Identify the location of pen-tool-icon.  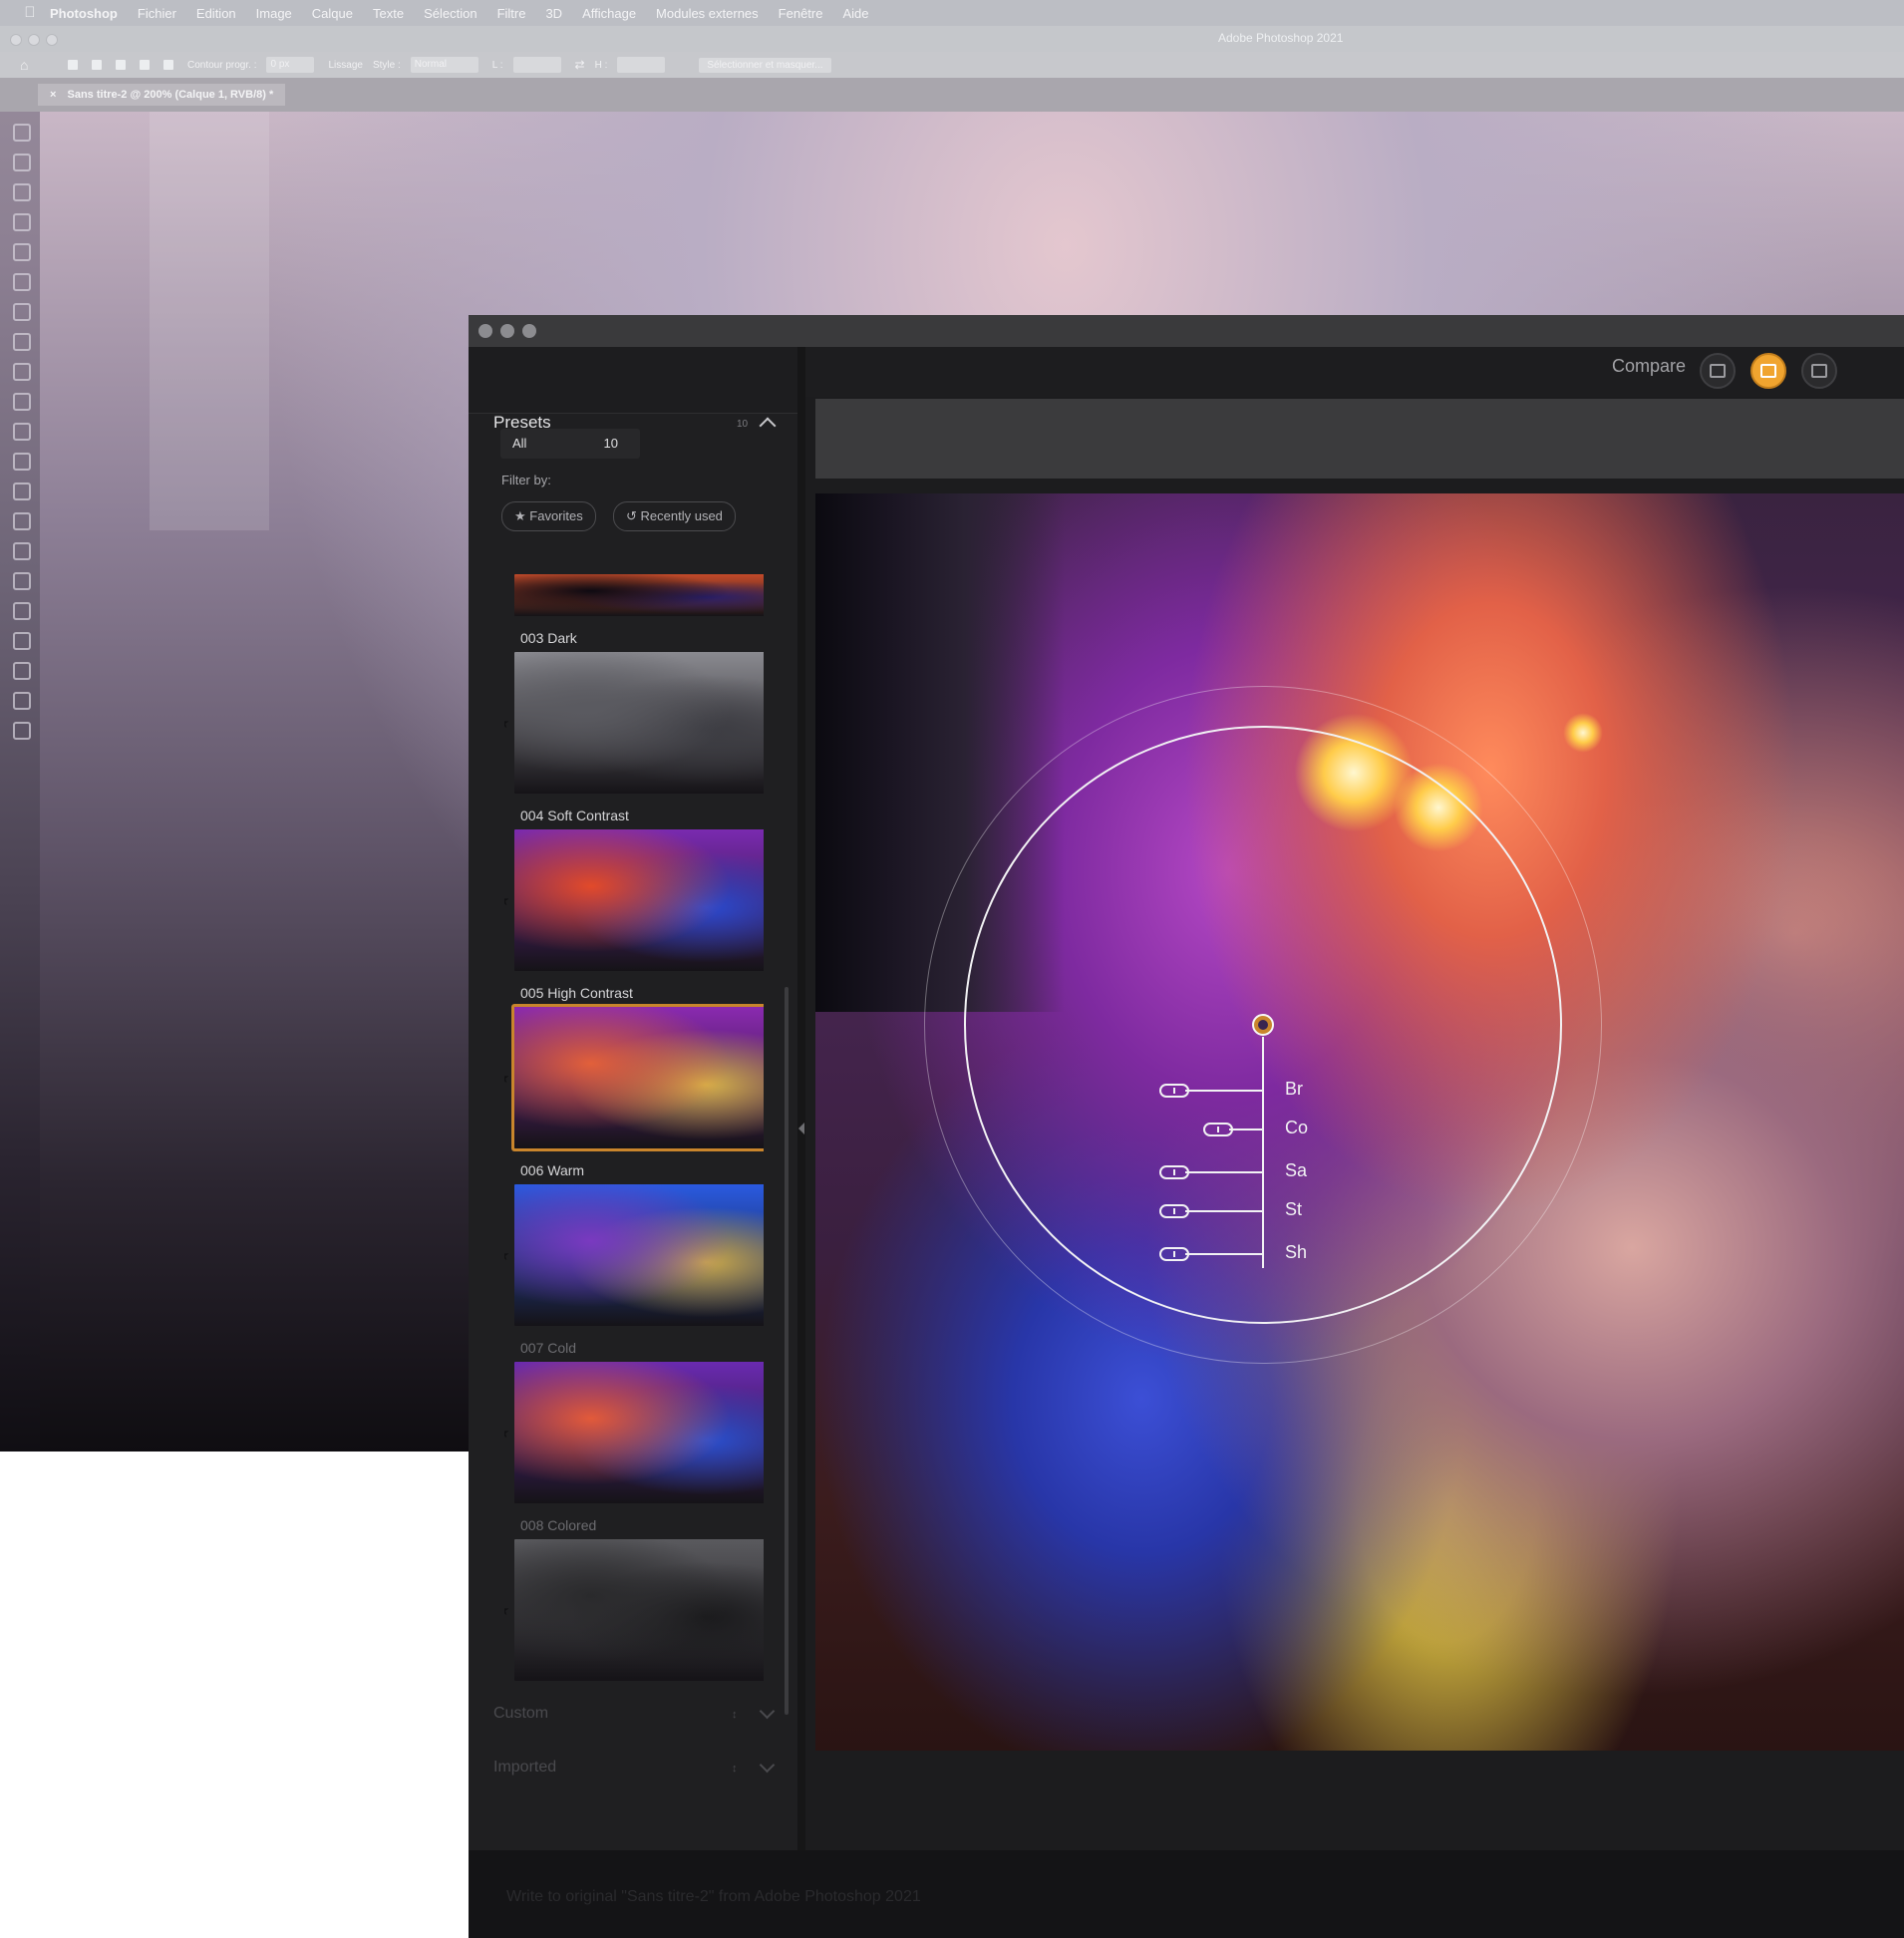
(22, 551).